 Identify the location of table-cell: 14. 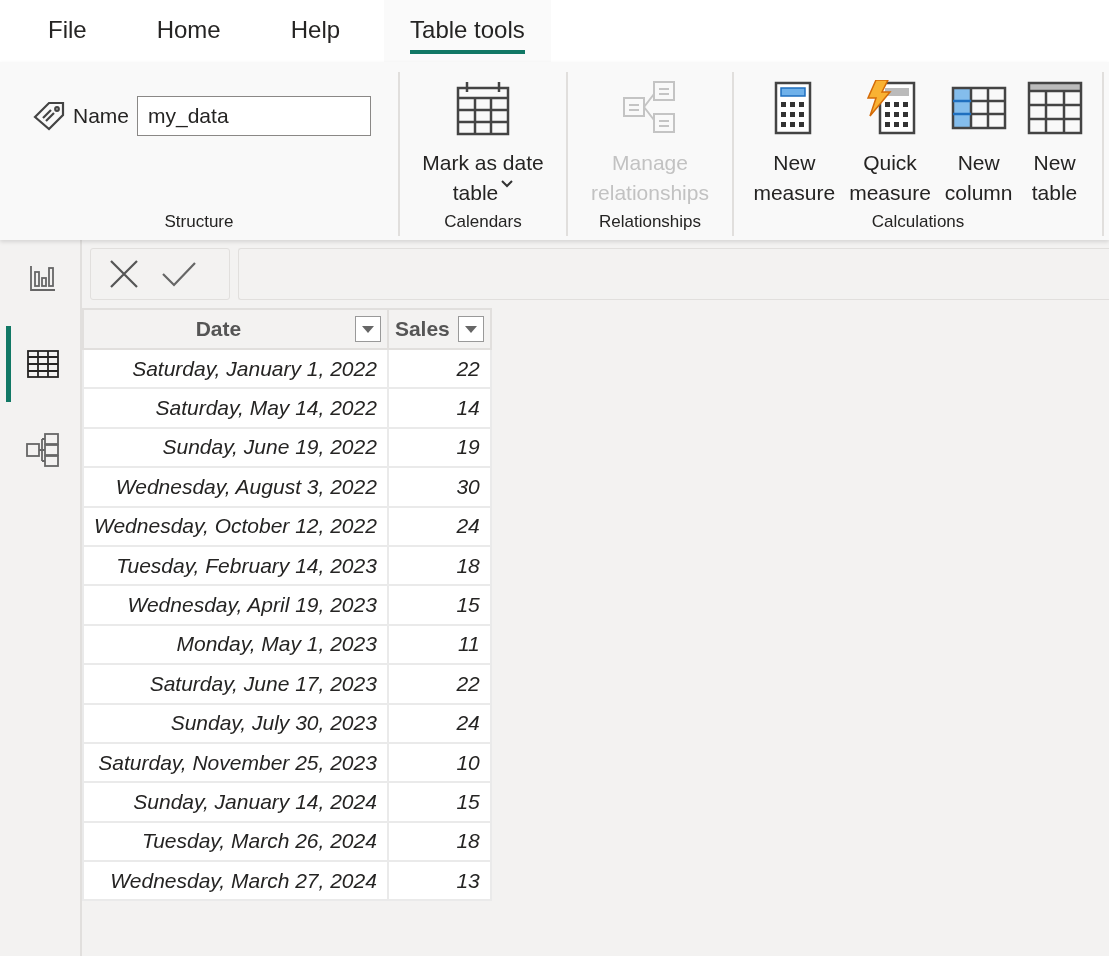
(439, 408).